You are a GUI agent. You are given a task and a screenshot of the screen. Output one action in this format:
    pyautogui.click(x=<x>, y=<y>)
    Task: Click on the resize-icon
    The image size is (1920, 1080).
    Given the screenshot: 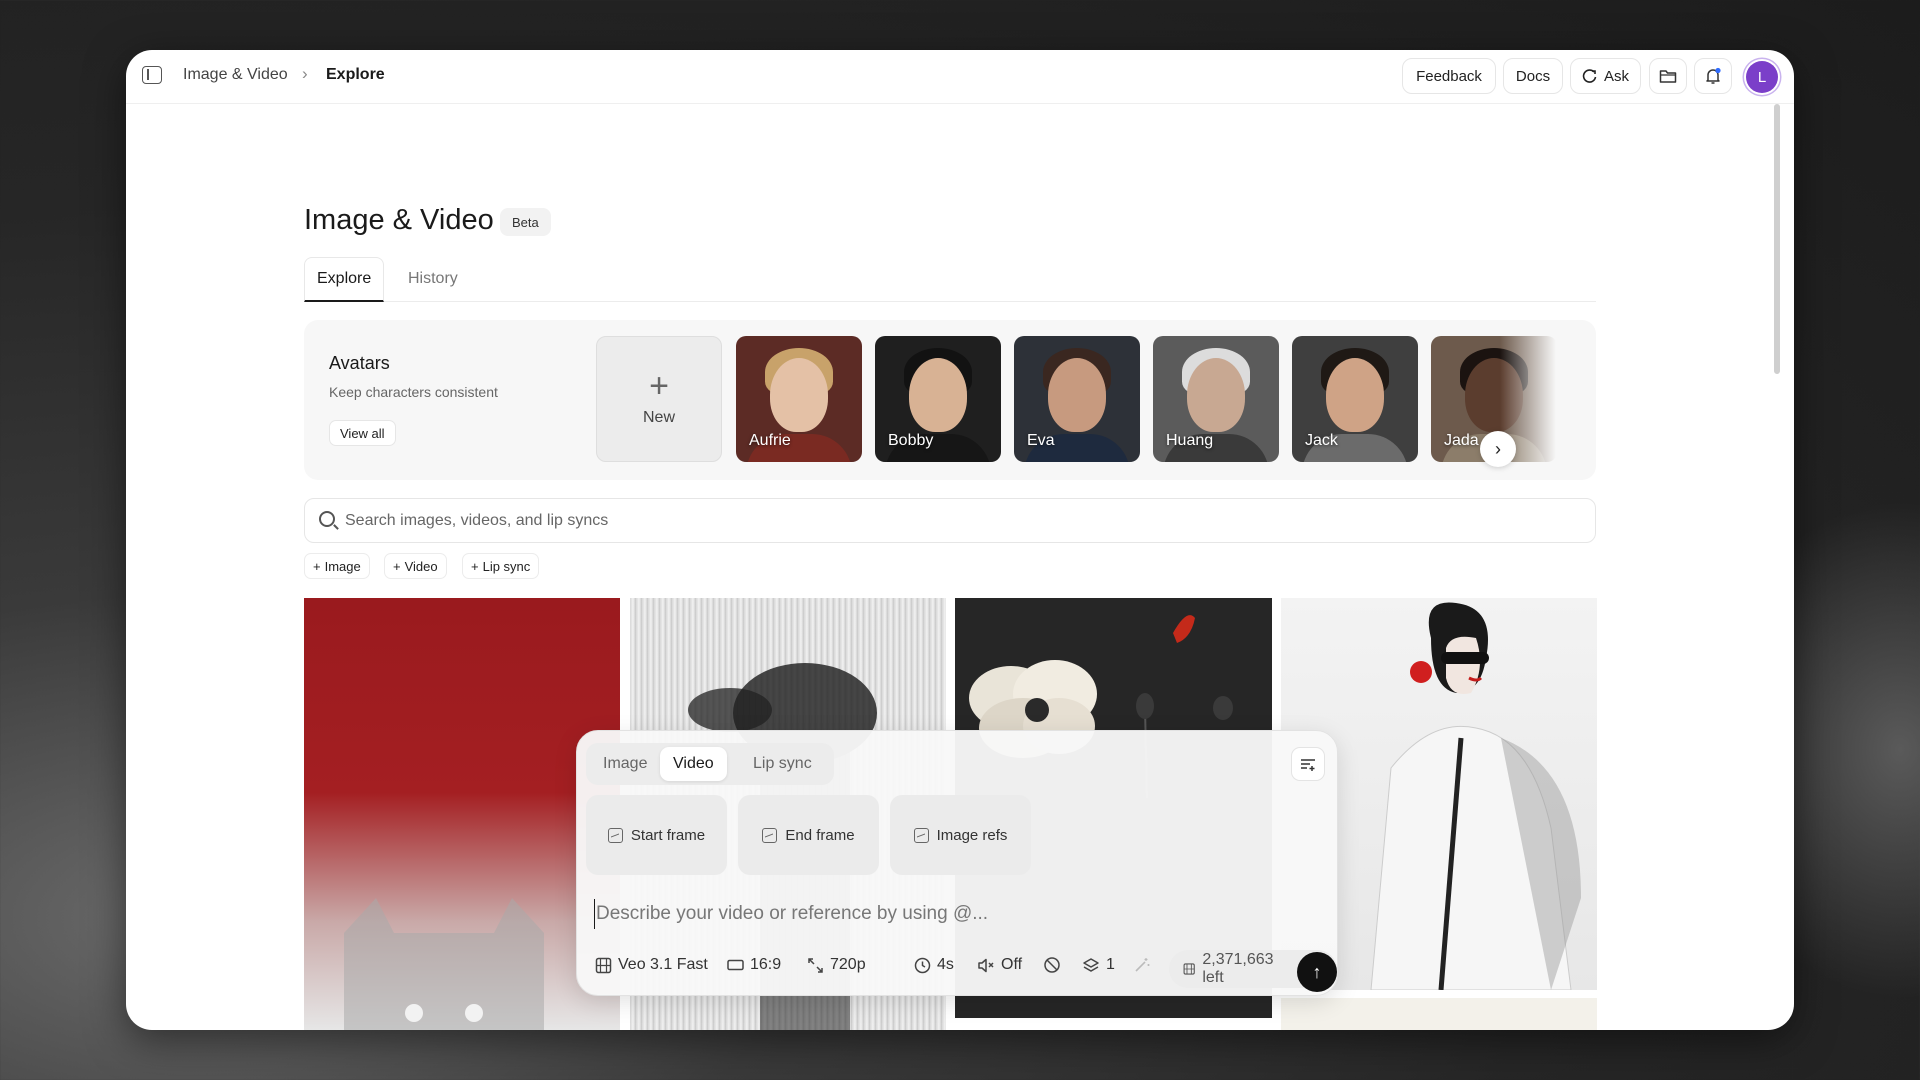 What is the action you would take?
    pyautogui.click(x=815, y=965)
    